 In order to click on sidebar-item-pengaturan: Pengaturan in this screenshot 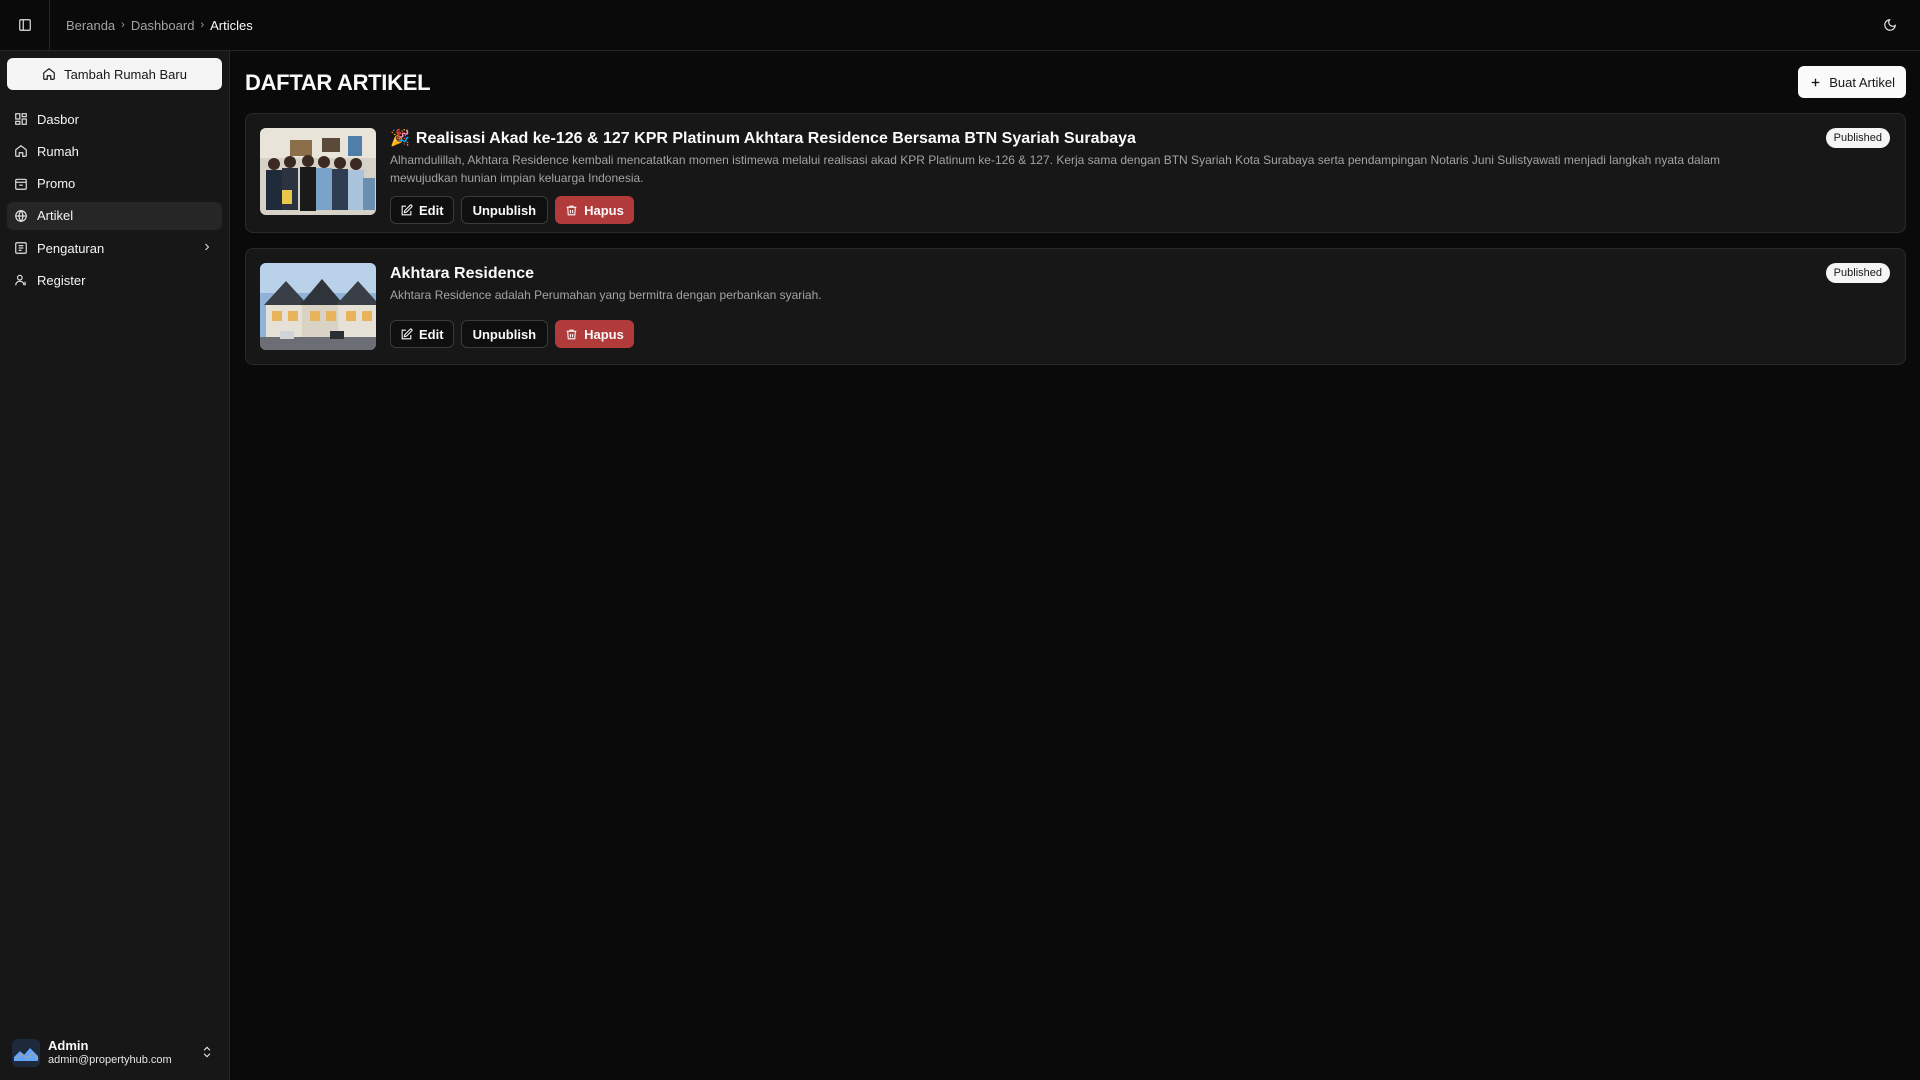, I will do `click(114, 248)`.